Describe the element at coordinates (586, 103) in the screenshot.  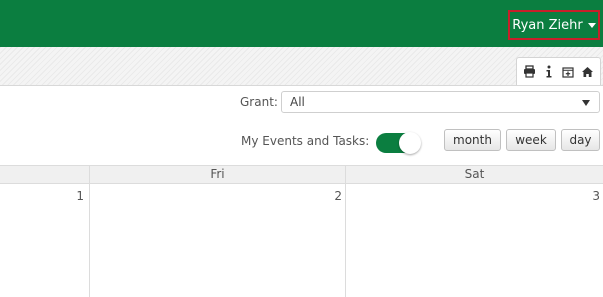
I see `dropdown-arrow-icon` at that location.